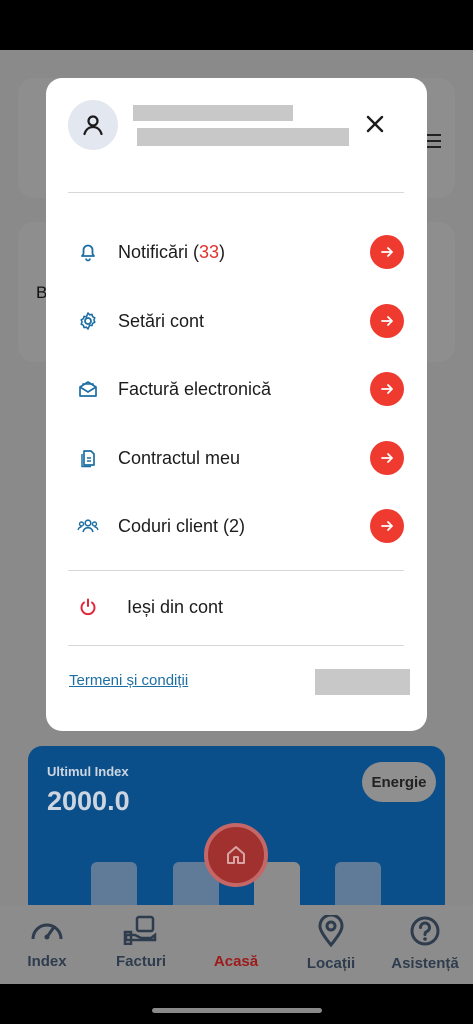  I want to click on notifications-label-text: Notificări (, so click(159, 251).